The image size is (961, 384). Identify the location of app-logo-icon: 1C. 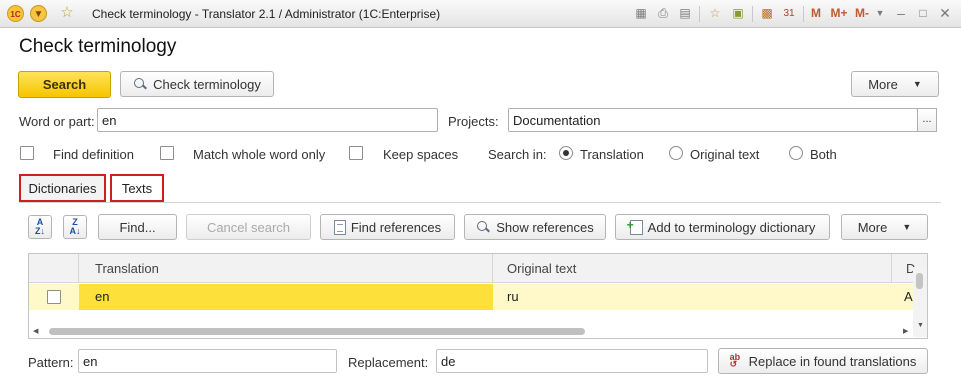
(15, 13).